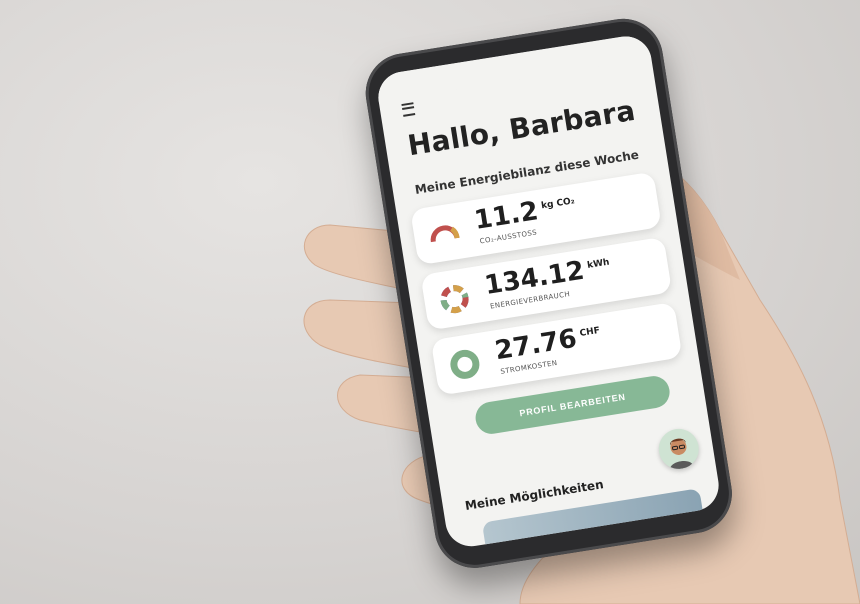 This screenshot has width=860, height=604. I want to click on person-avatar-icon, so click(682, 454).